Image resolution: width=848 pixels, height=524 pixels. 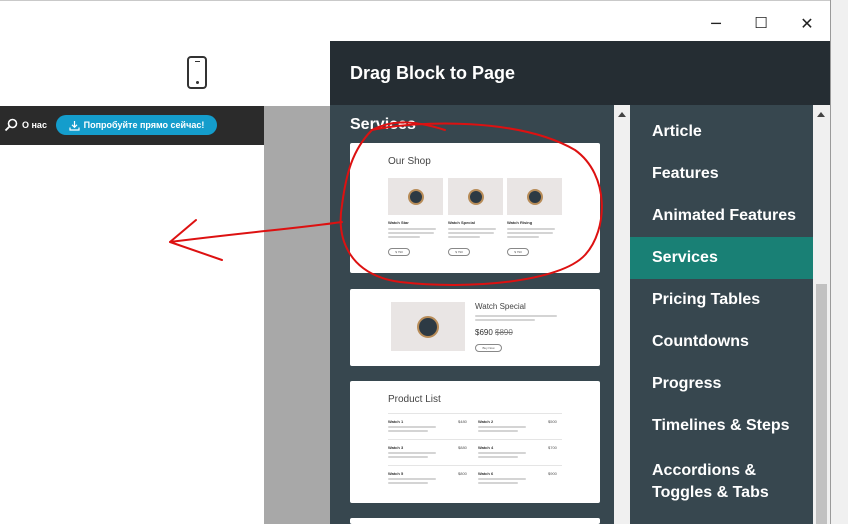 I want to click on annotation-arrow-head, so click(x=196, y=240).